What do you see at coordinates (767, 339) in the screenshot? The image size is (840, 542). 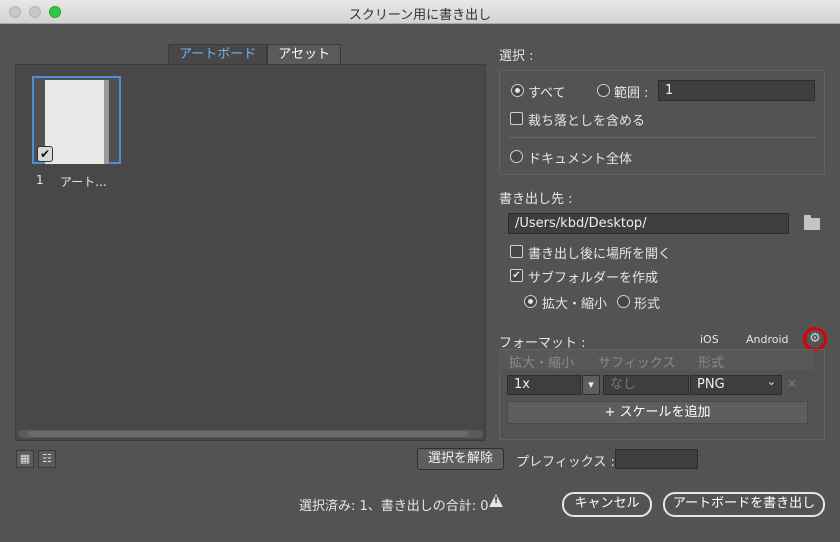 I see `android-preset-button: Android` at bounding box center [767, 339].